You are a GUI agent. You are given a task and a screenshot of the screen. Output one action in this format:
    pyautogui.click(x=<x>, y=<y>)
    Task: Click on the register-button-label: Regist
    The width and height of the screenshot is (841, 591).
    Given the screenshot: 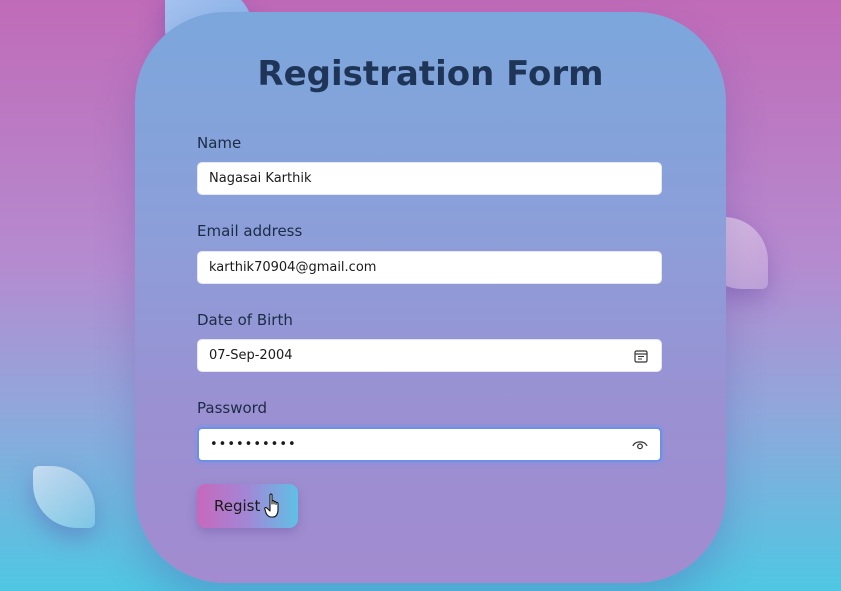 What is the action you would take?
    pyautogui.click(x=237, y=506)
    